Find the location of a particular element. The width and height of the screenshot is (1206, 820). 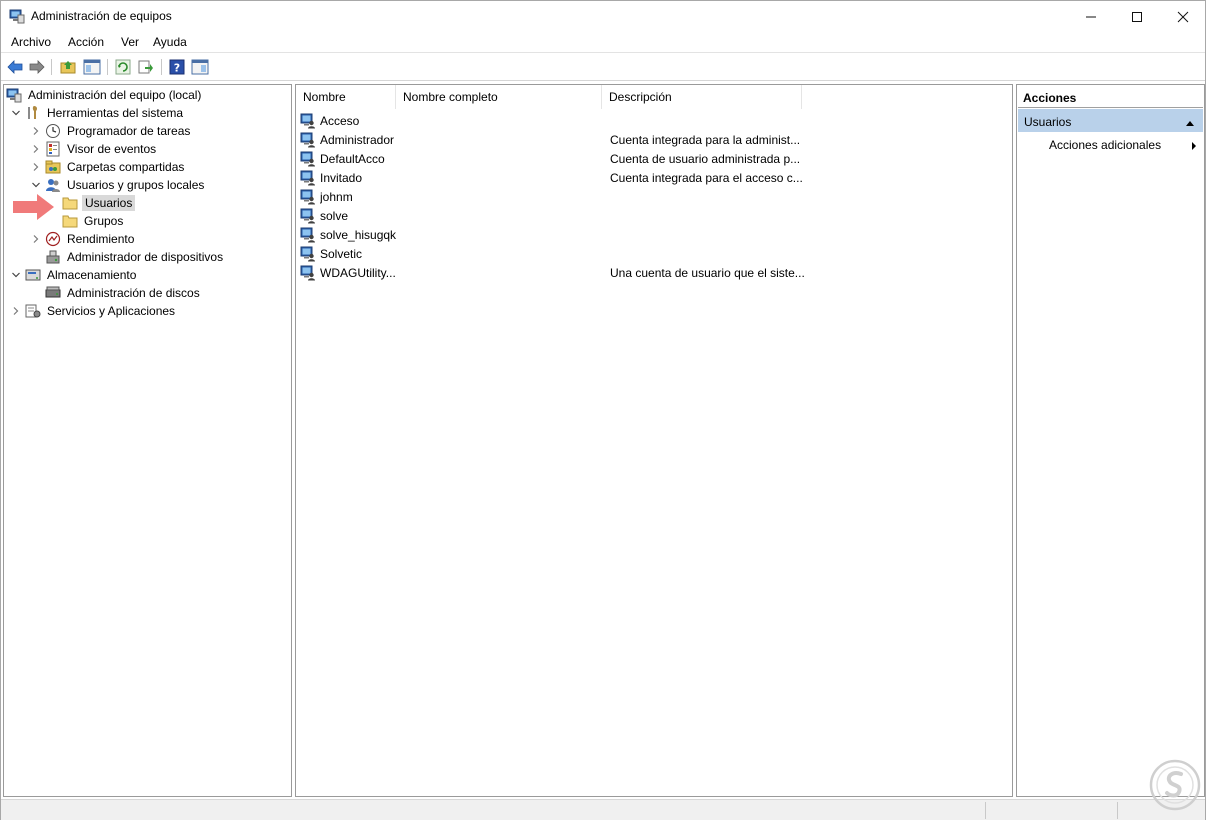

tree-item-programador: Programador de tareas is located at coordinates (111, 131).